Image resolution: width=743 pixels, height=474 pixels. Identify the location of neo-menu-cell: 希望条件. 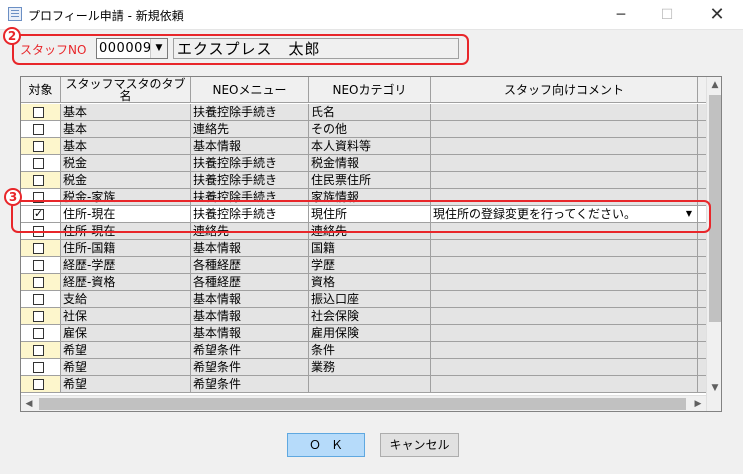
(250, 367).